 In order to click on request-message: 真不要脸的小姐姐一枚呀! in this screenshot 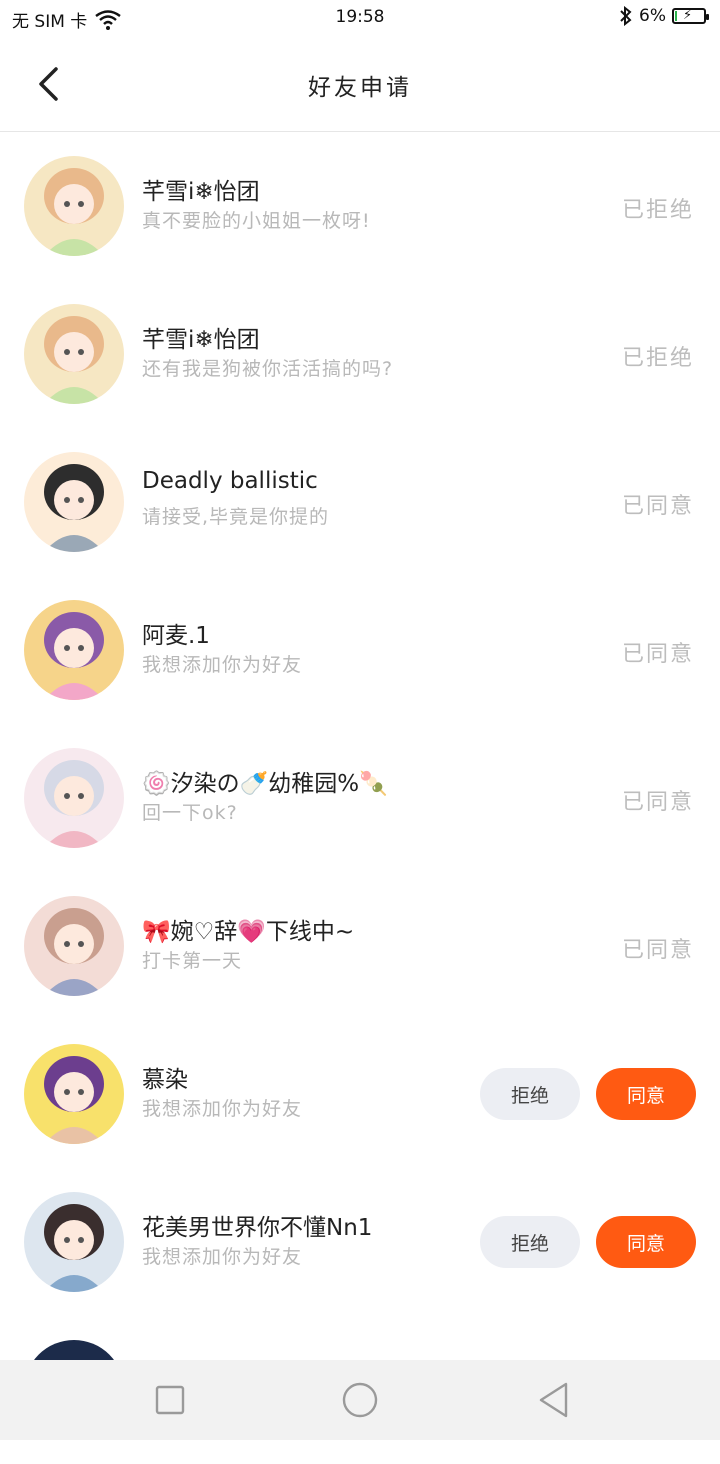, I will do `click(256, 221)`.